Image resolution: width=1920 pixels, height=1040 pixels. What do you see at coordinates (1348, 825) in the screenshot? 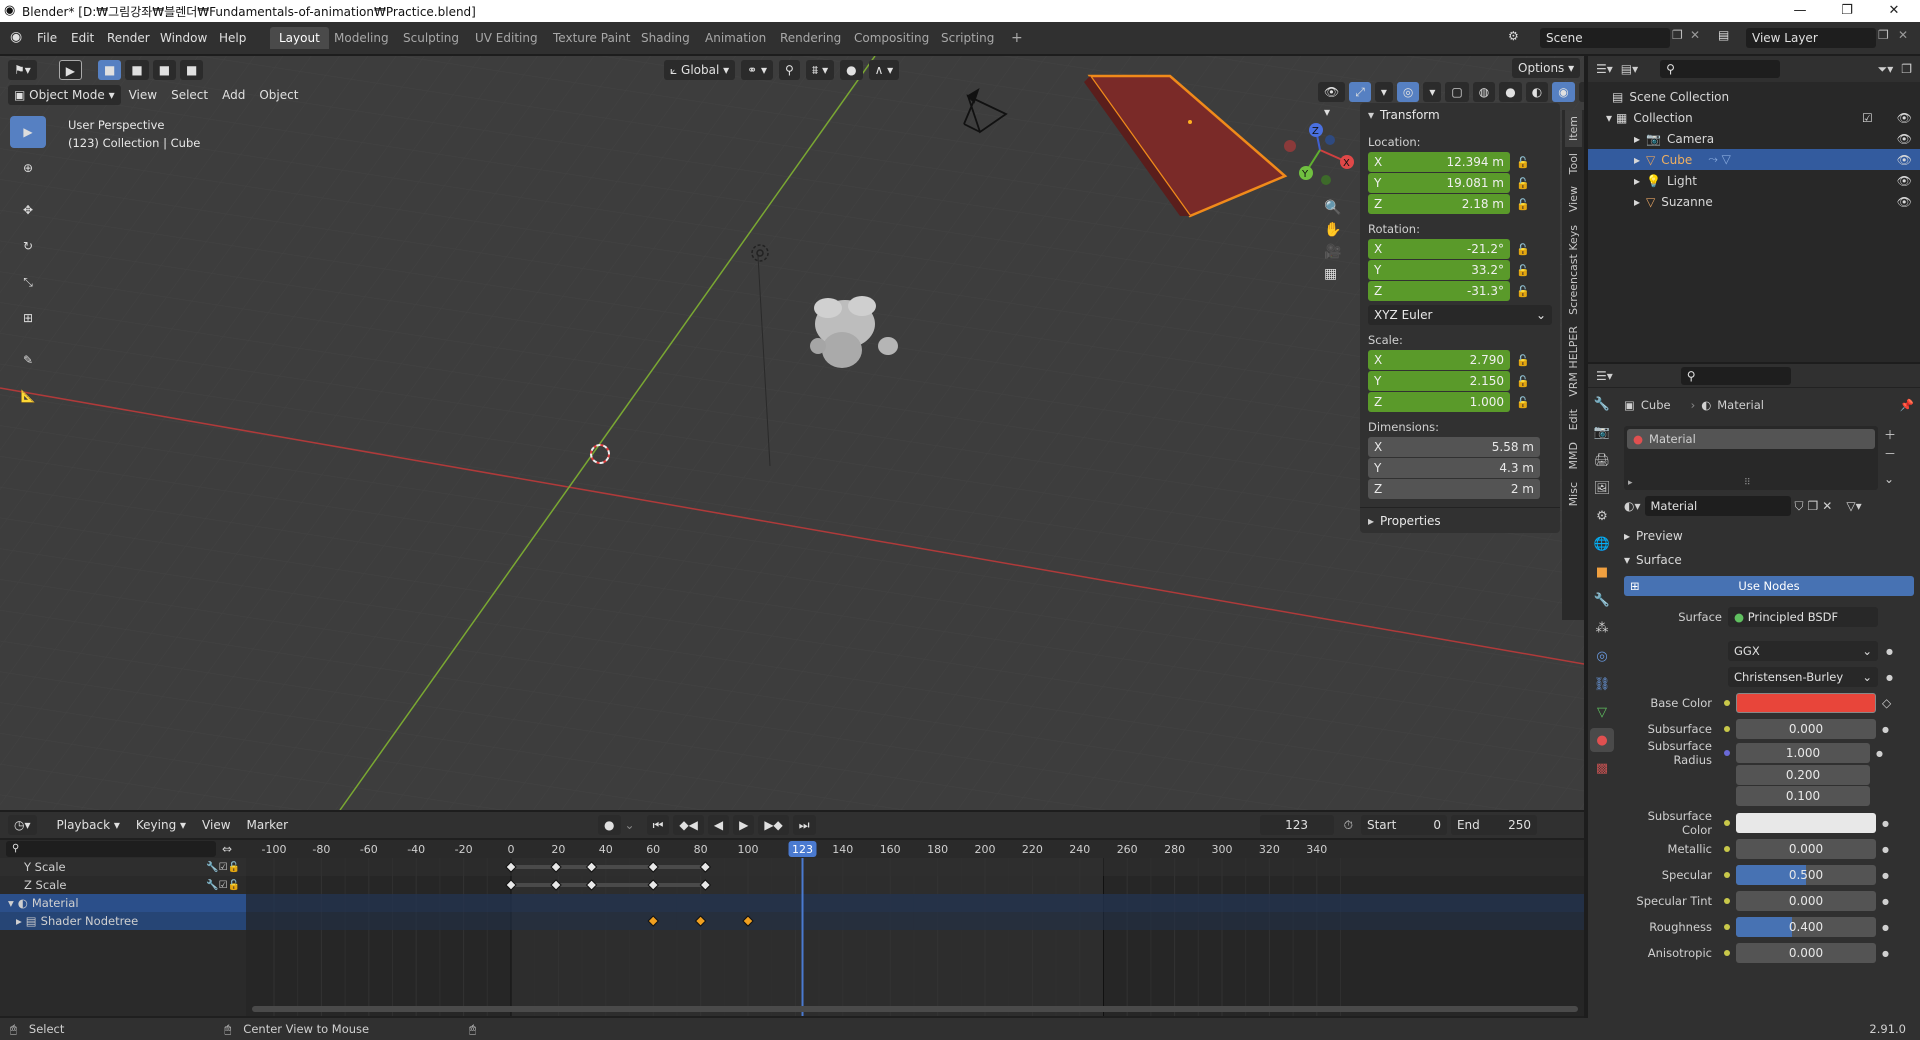
I see `clock-icon: ⏱` at bounding box center [1348, 825].